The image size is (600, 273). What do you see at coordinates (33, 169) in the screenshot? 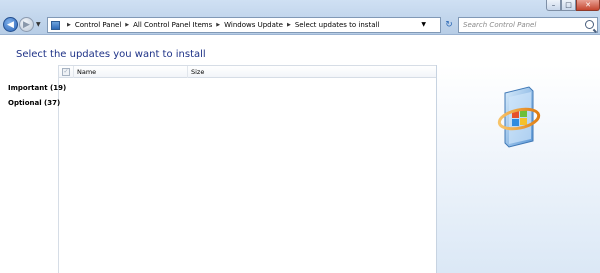
I see `category-pane: Important (19) Optional (37)` at bounding box center [33, 169].